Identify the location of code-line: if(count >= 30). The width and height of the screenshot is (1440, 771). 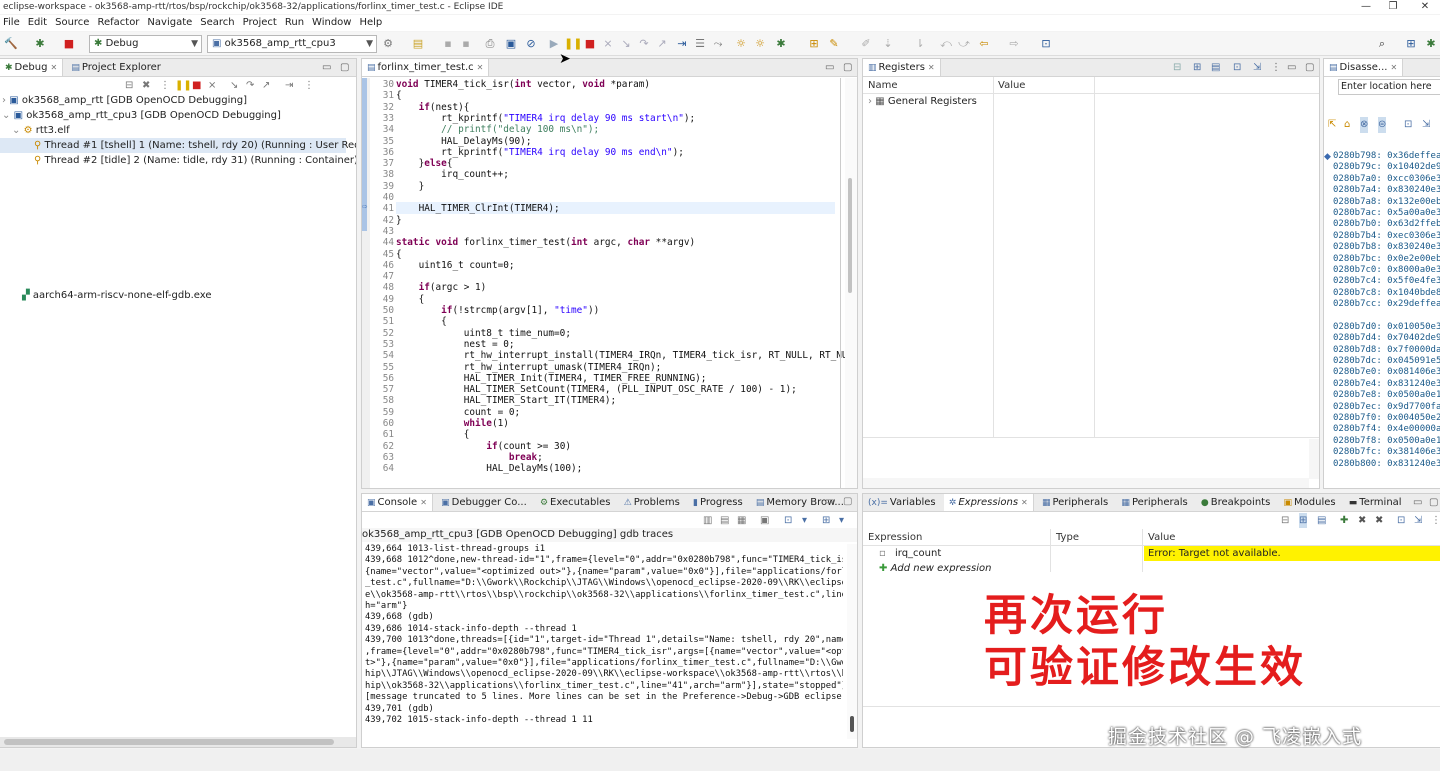
(617, 446).